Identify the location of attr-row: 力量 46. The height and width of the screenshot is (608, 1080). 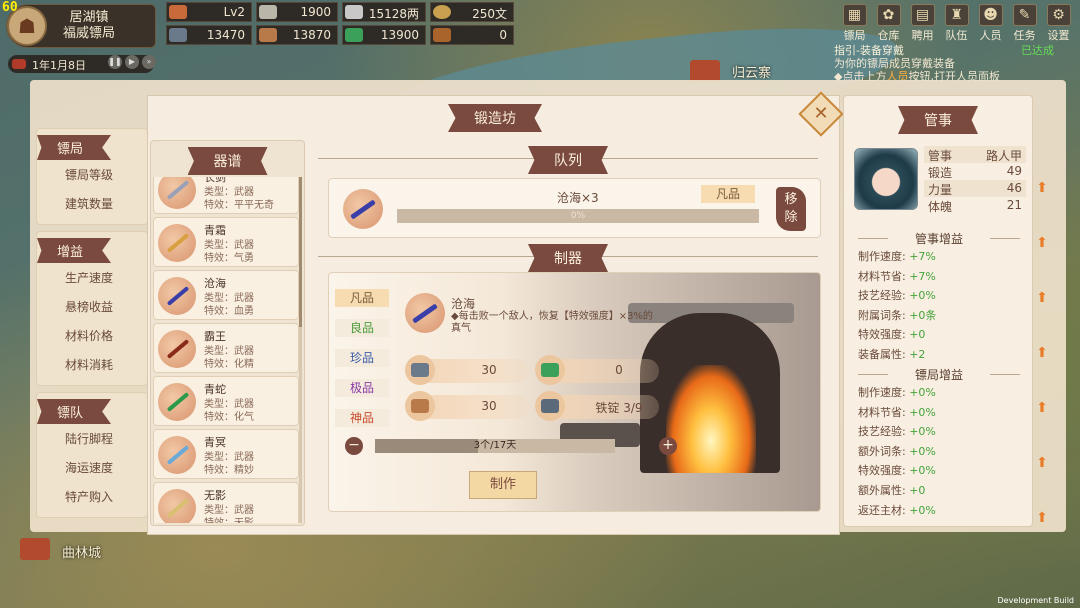
(975, 188).